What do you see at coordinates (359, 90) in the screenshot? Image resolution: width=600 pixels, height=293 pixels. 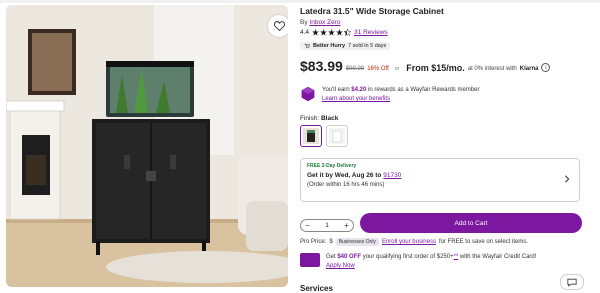 I see `rewards-amount: $4.20` at bounding box center [359, 90].